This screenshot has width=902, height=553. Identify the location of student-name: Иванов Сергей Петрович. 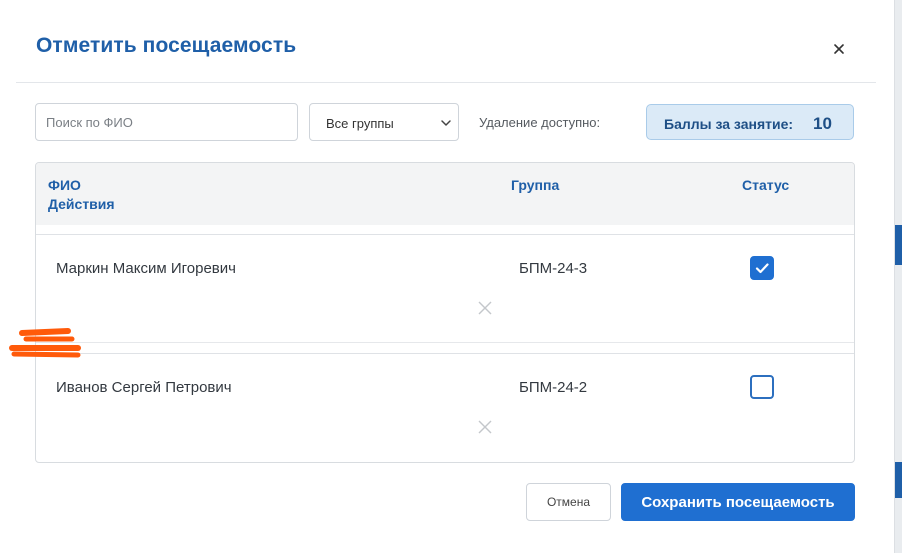
(144, 387).